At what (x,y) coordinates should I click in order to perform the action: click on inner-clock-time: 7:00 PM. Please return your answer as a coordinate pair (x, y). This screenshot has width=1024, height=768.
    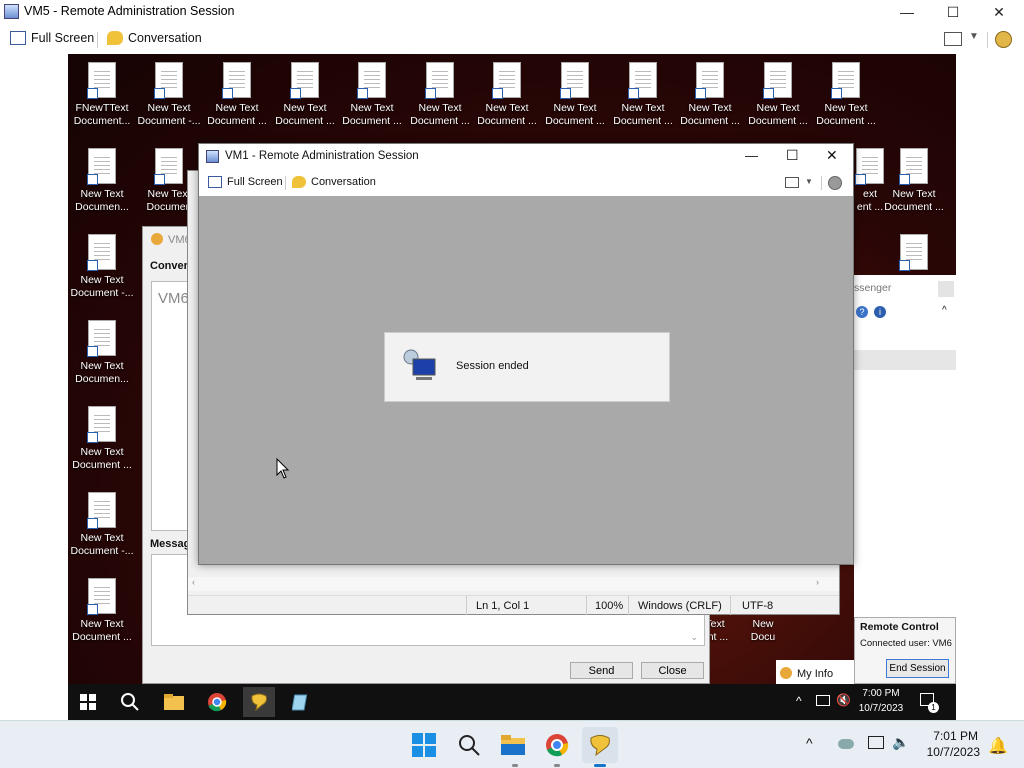
    Looking at the image, I should click on (881, 693).